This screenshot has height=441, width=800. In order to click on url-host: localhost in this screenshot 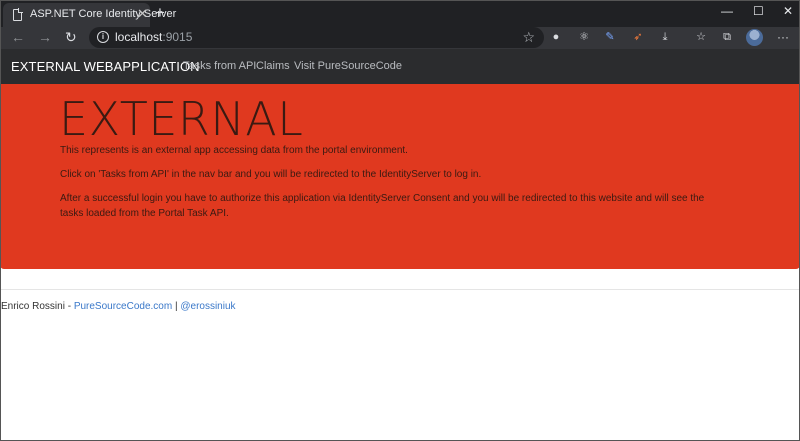, I will do `click(139, 37)`.